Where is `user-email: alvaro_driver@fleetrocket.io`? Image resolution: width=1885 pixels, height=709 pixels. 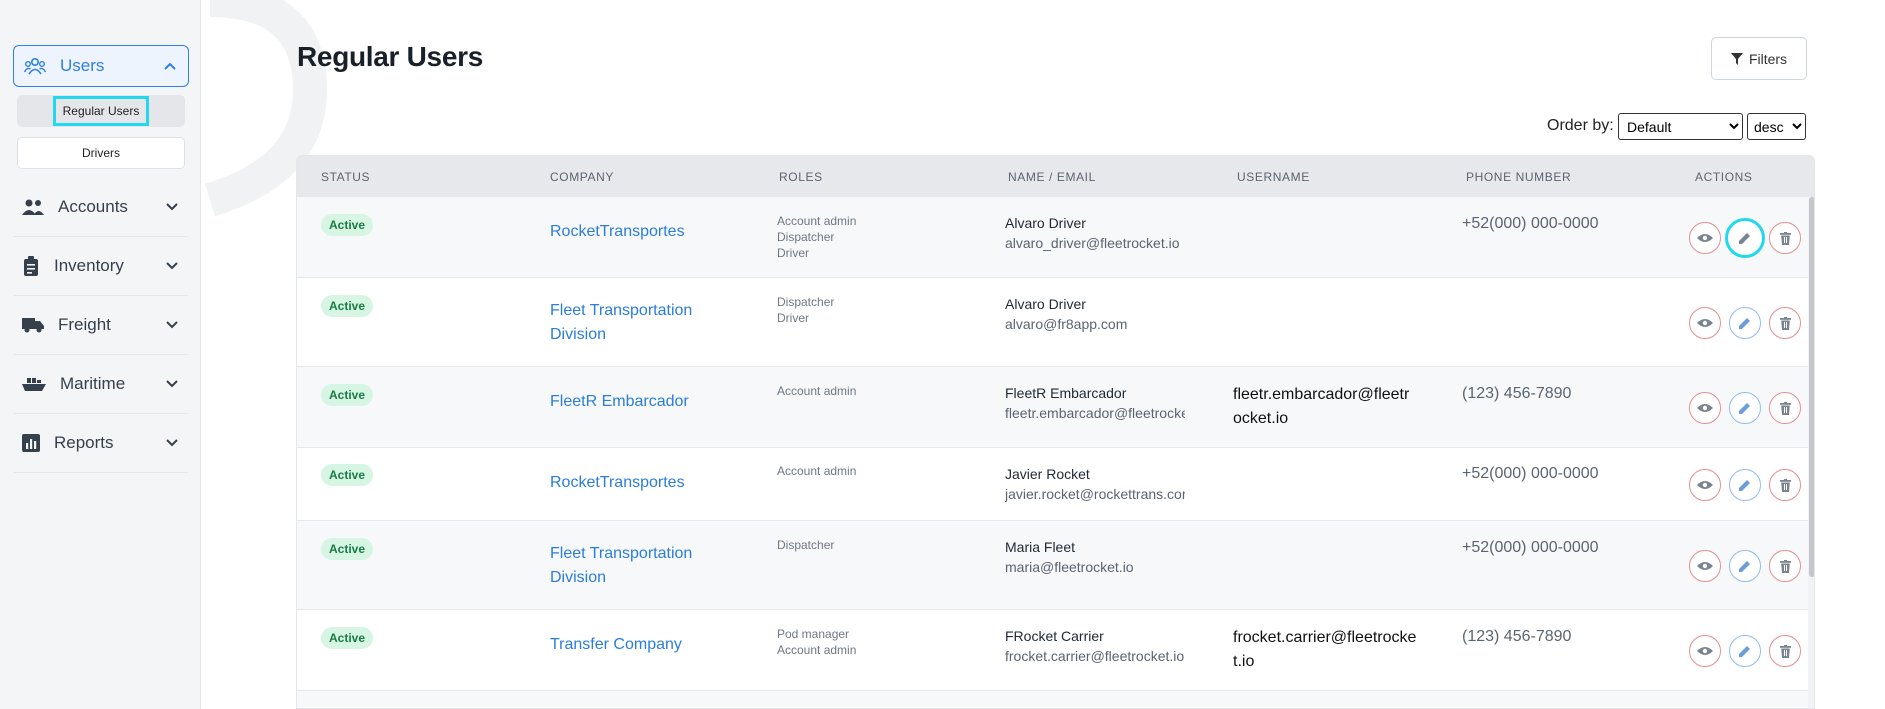
user-email: alvaro_driver@fleetrocket.io is located at coordinates (1092, 243).